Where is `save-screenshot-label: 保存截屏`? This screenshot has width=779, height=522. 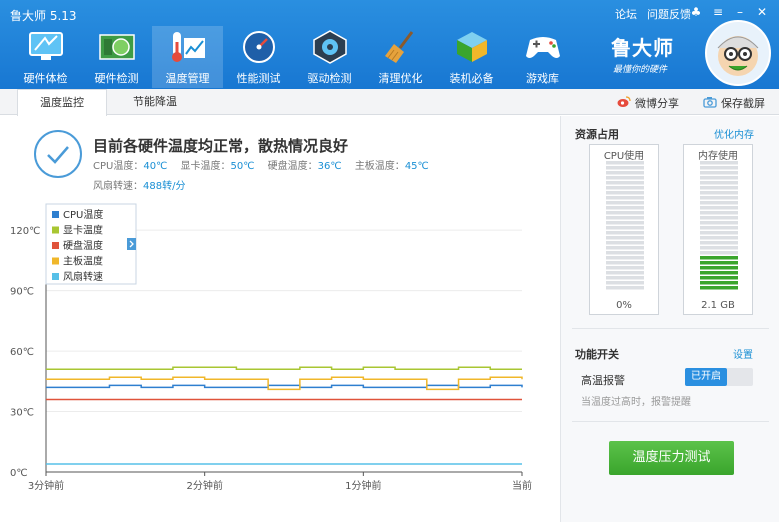
save-screenshot-label: 保存截屏 is located at coordinates (743, 103).